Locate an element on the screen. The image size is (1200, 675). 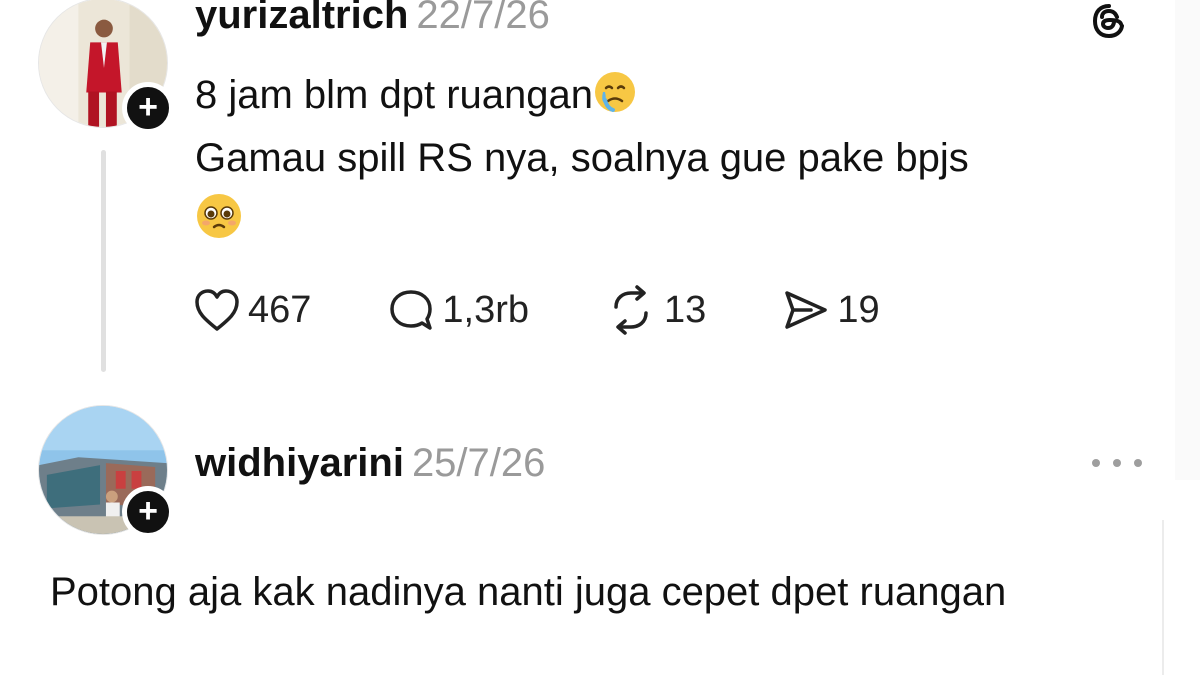
heart-icon is located at coordinates (217, 310).